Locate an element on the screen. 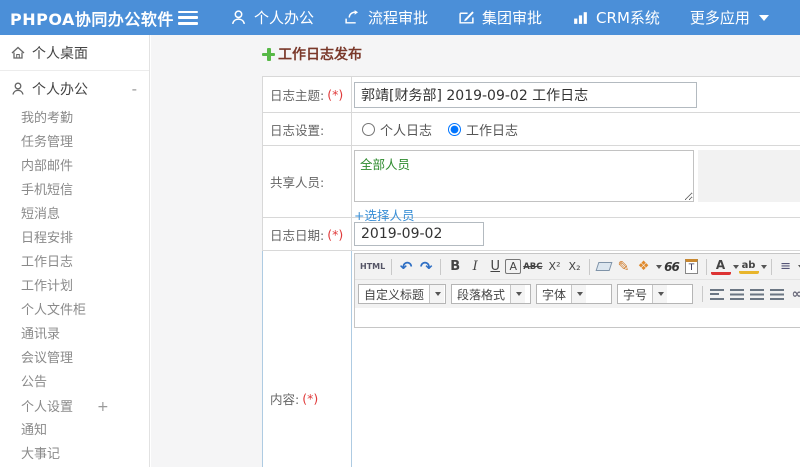 This screenshot has width=800, height=467. sidebar-item-work-plan: 工作计划 is located at coordinates (74, 287).